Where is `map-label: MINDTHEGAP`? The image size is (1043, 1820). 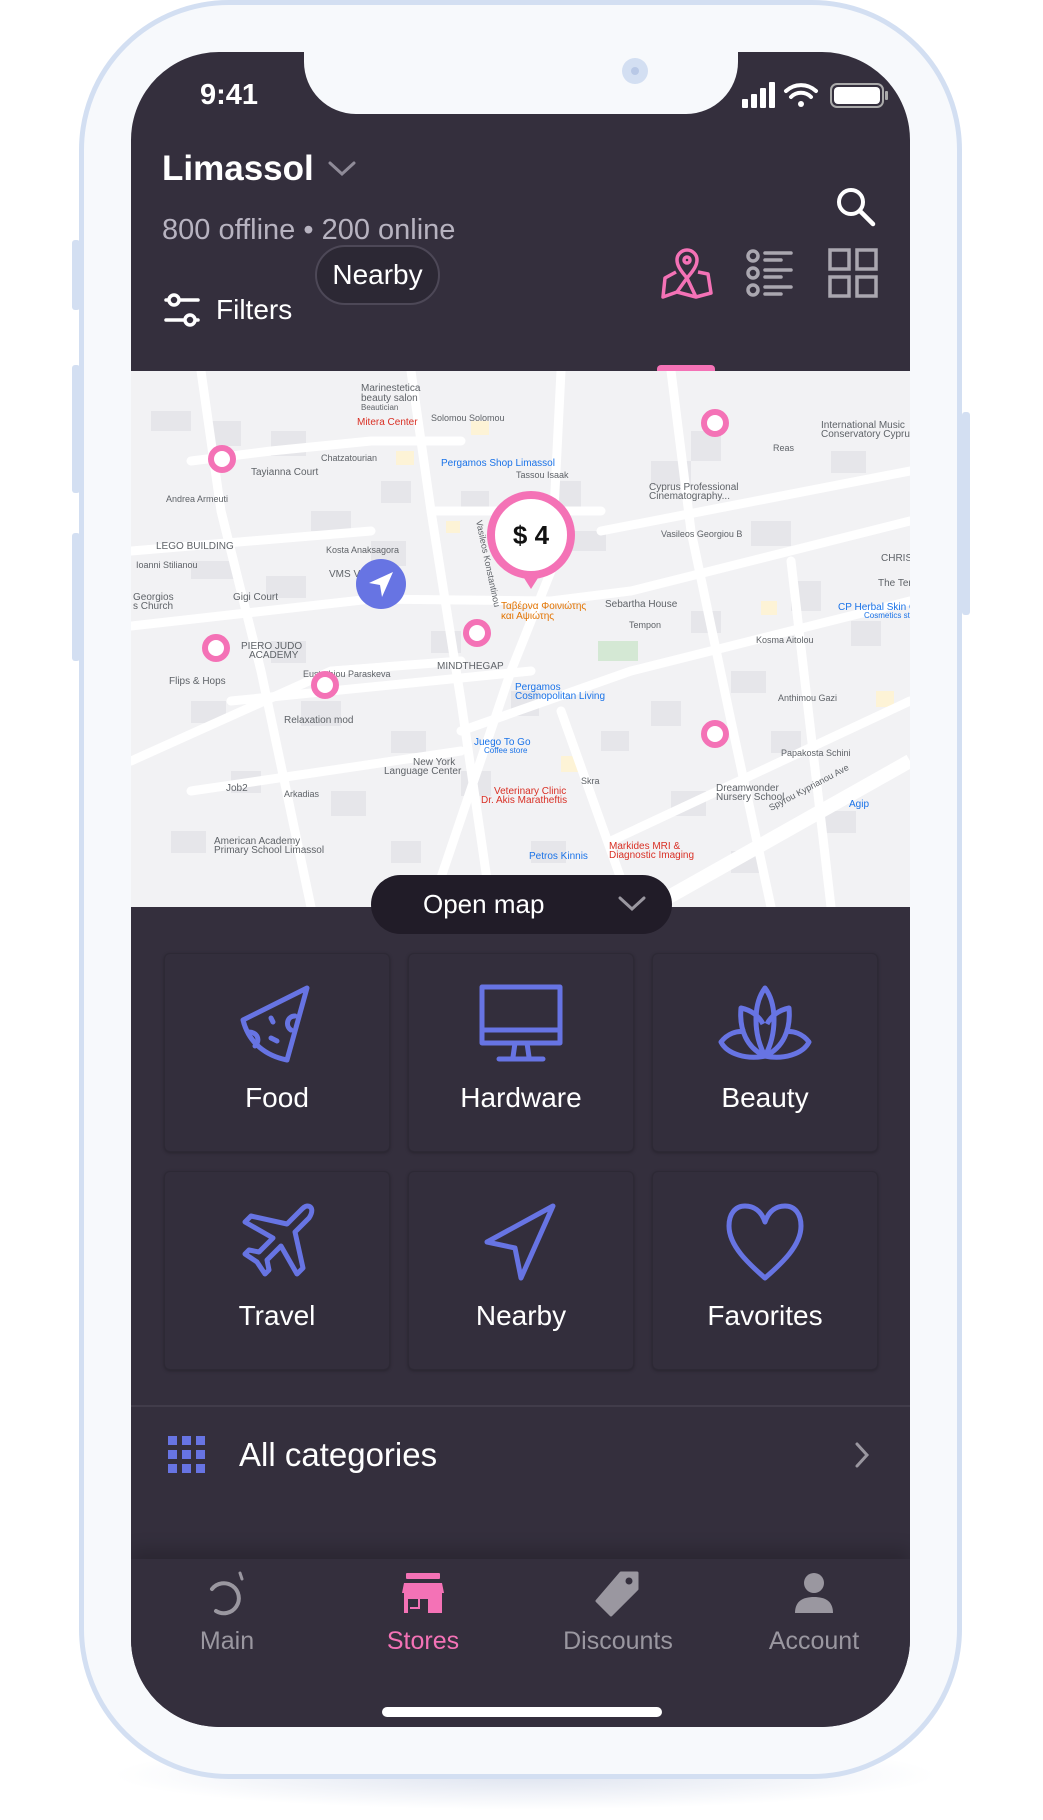 map-label: MINDTHEGAP is located at coordinates (470, 666).